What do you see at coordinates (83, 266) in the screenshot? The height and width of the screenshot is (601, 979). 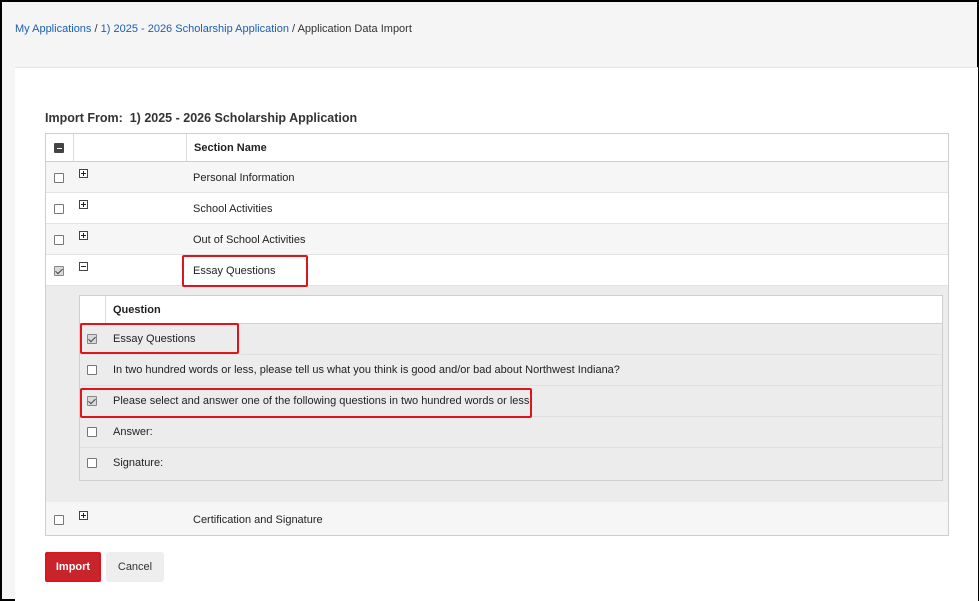 I see `collapse-minus-icon` at bounding box center [83, 266].